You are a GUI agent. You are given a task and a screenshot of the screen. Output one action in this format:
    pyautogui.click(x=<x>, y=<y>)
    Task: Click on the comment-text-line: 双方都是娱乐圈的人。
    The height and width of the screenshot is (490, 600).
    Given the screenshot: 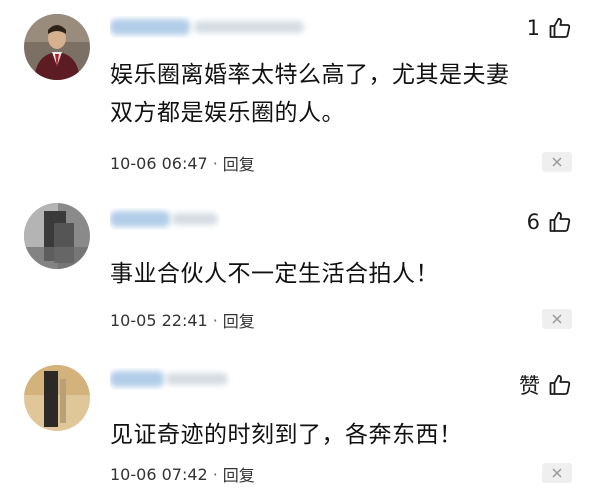 What is the action you would take?
    pyautogui.click(x=227, y=113)
    